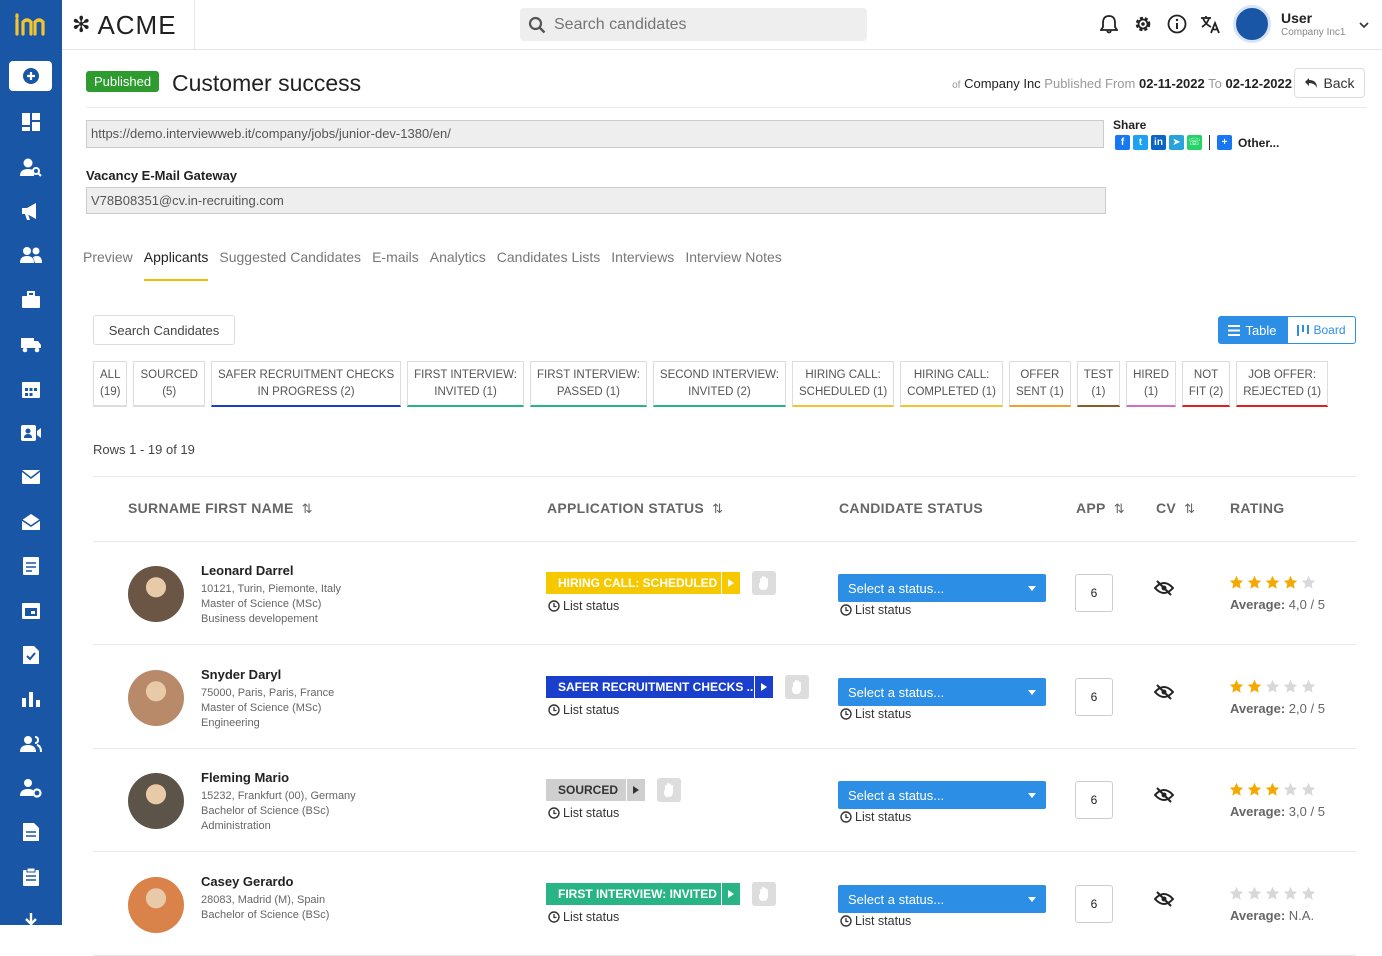 Image resolution: width=1382 pixels, height=956 pixels. Describe the element at coordinates (719, 384) in the screenshot. I see `status-filter: SECOND INTERVIEW: INVITED (2)` at that location.